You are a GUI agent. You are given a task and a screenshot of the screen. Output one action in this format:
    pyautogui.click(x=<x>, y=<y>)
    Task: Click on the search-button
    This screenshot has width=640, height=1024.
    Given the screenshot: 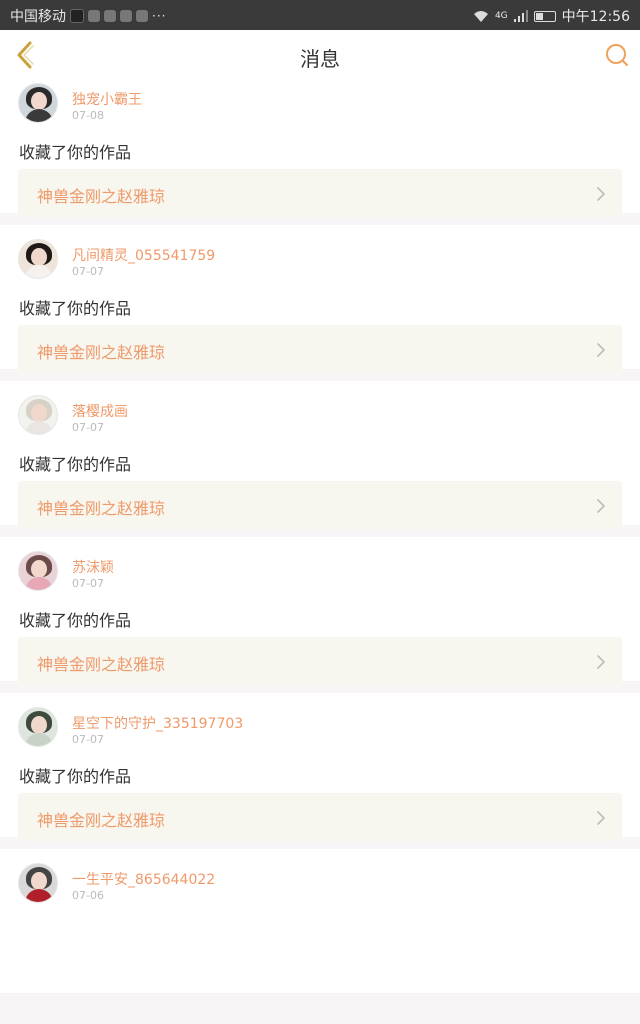 What is the action you would take?
    pyautogui.click(x=617, y=55)
    